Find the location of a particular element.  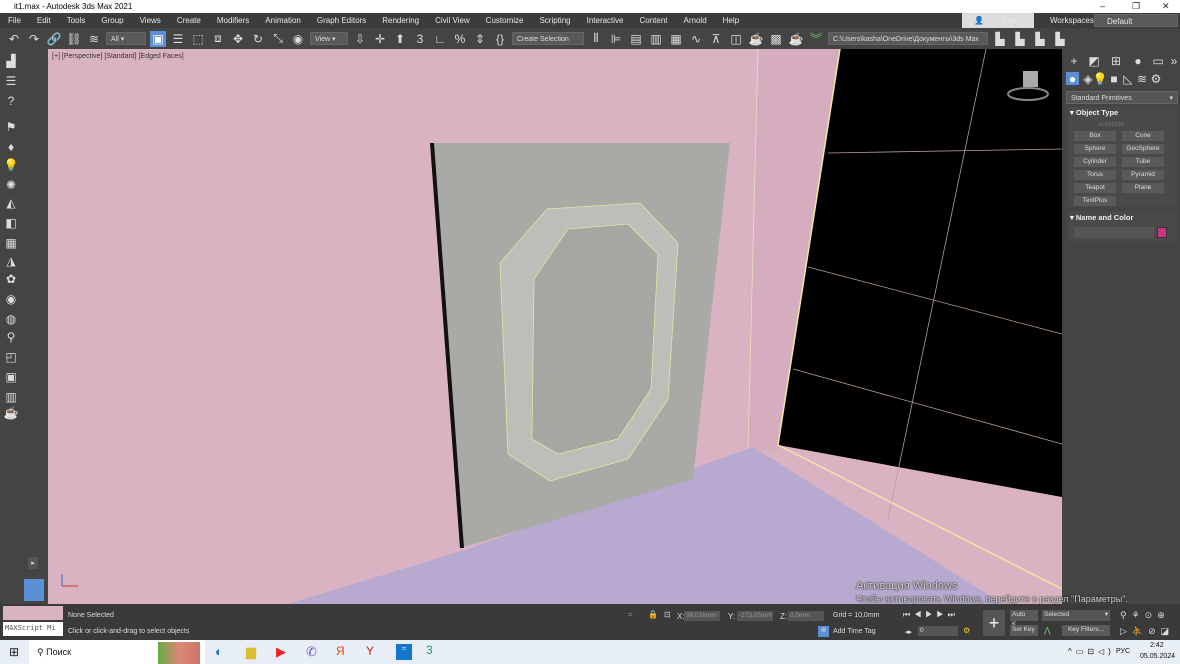

open-autodesk-a360-icon: ︾ is located at coordinates (816, 39).